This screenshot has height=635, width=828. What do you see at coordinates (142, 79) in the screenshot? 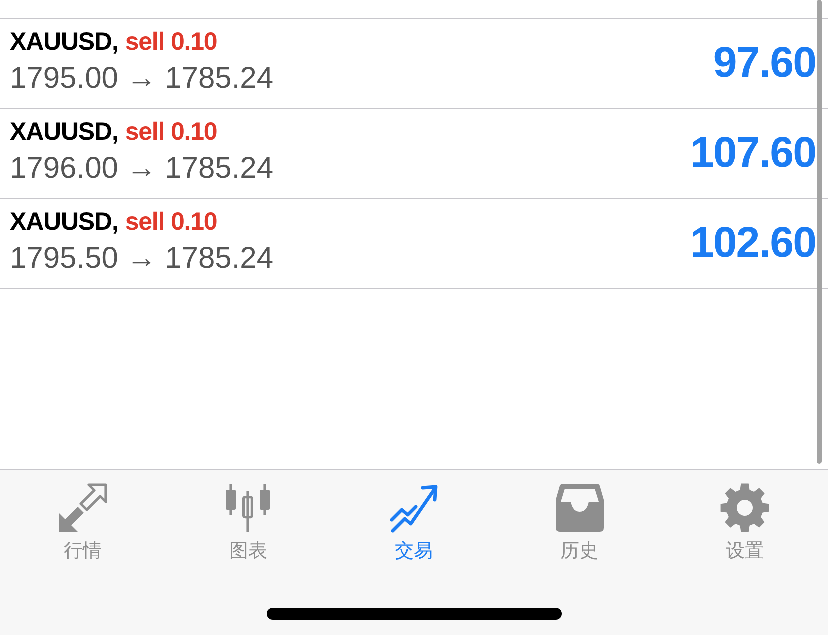
I see `price-change-text: 1795.00 → 1785.24` at bounding box center [142, 79].